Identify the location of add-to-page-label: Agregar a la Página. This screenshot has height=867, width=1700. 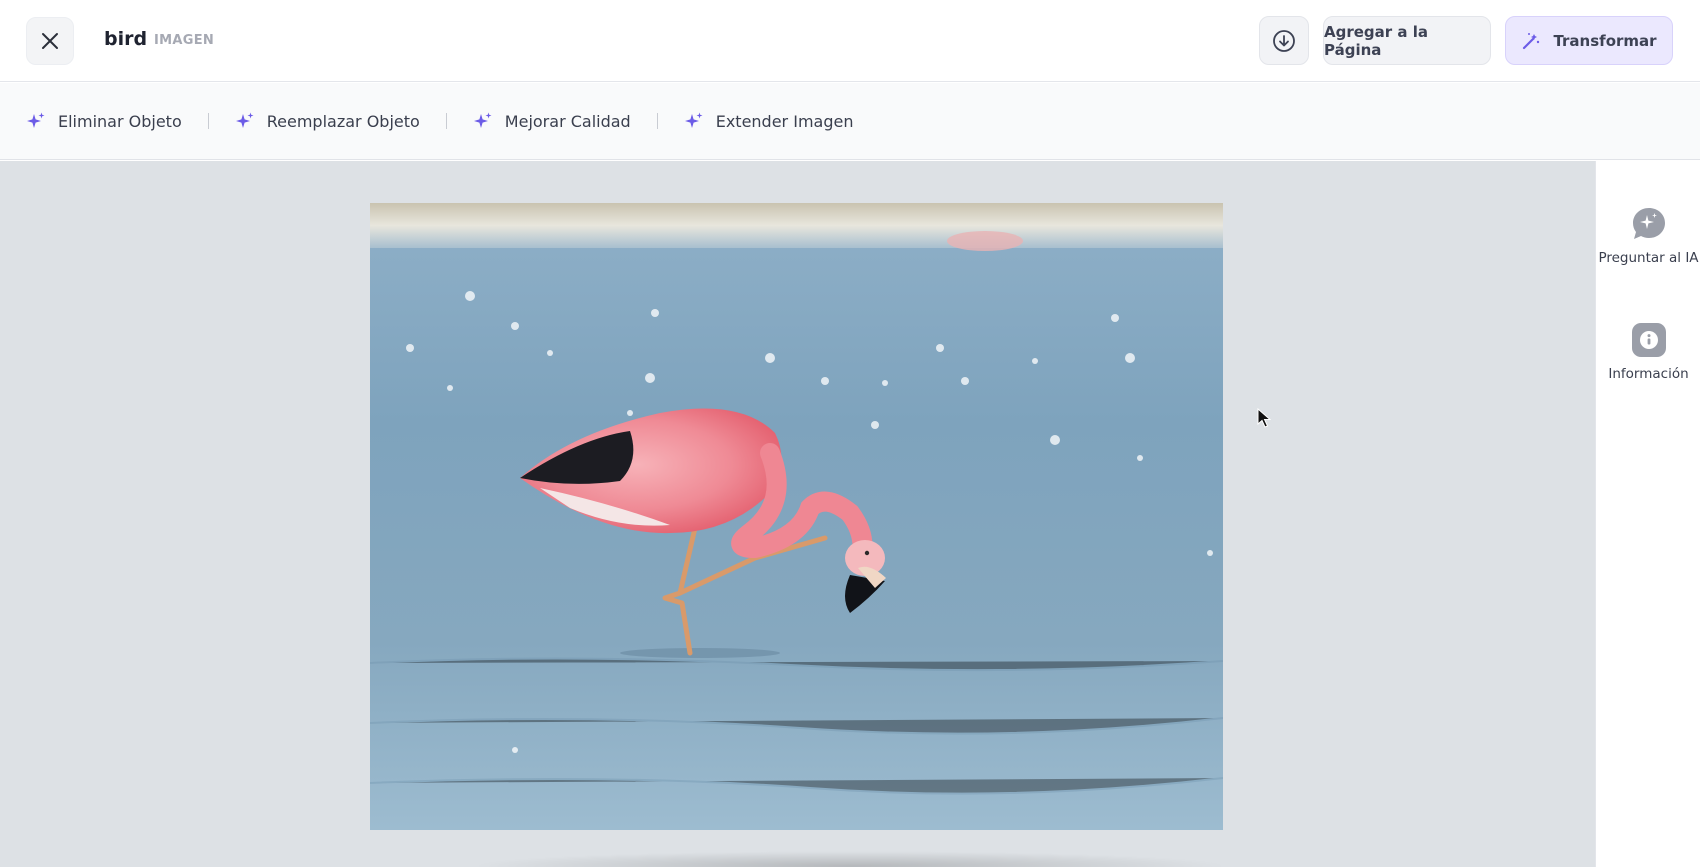
(1376, 40).